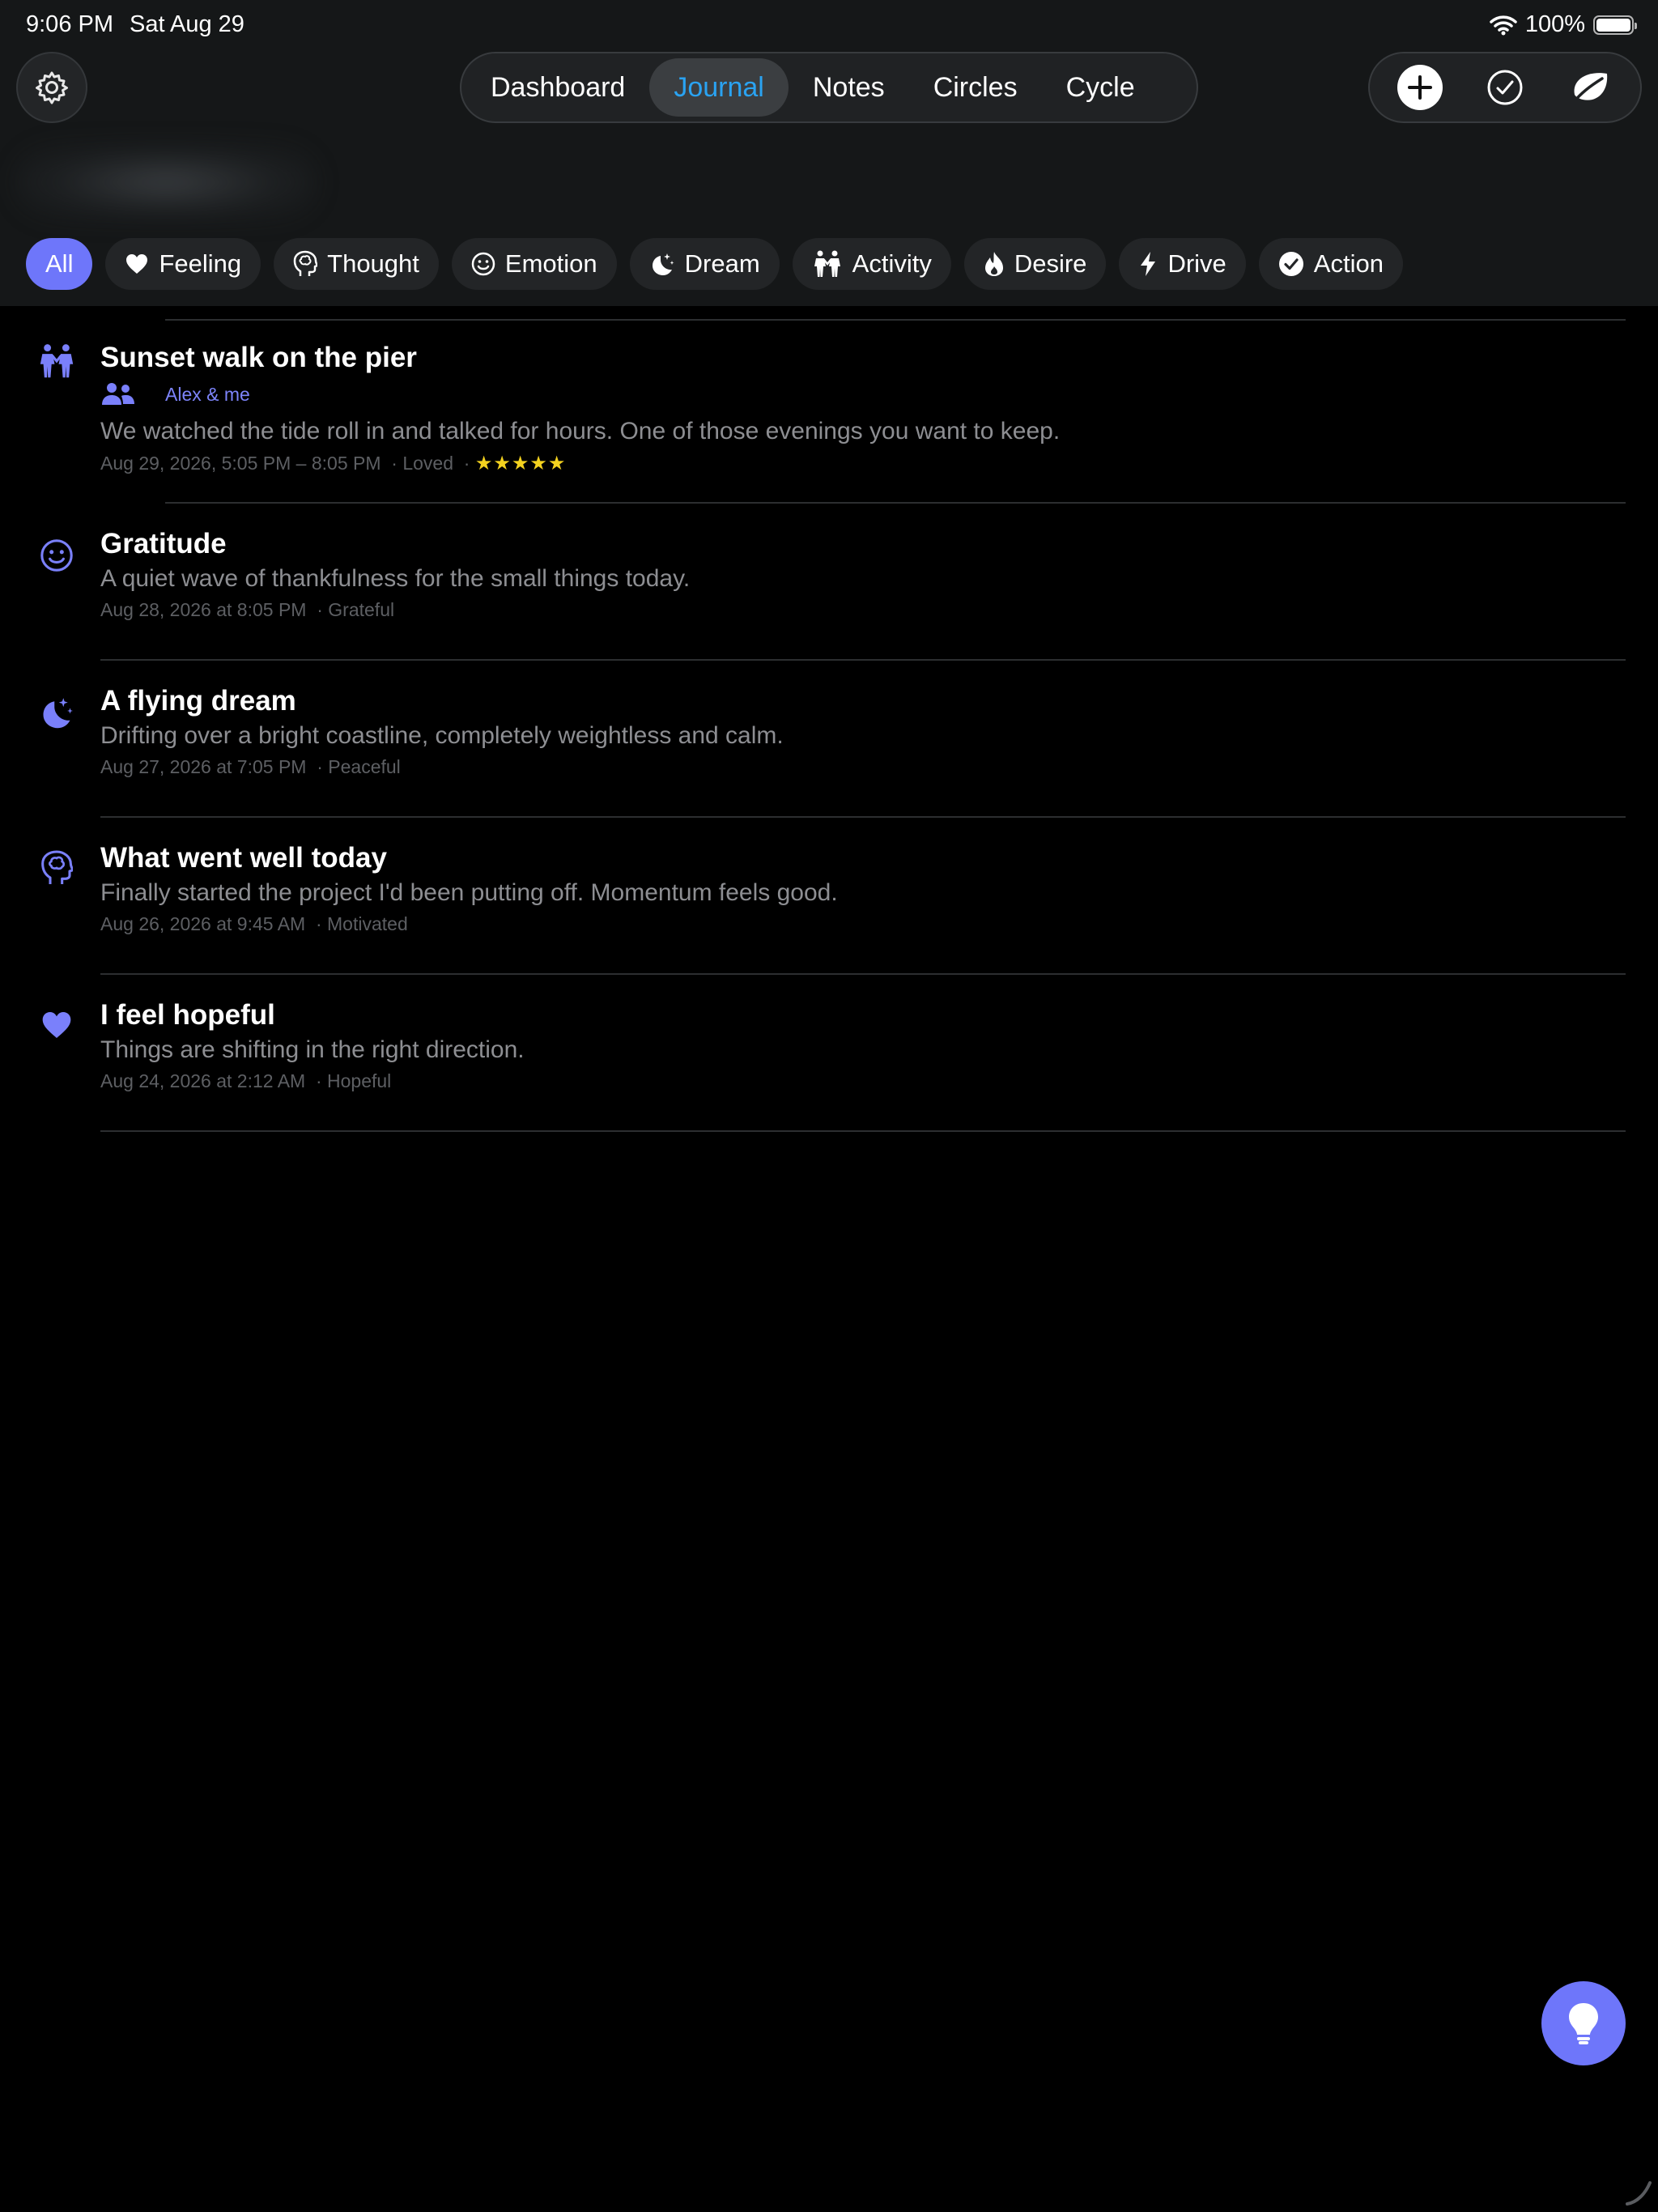 This screenshot has width=1658, height=2212. What do you see at coordinates (829, 26) in the screenshot?
I see `status-bar: 9:06 PM Sat Aug 29 100%` at bounding box center [829, 26].